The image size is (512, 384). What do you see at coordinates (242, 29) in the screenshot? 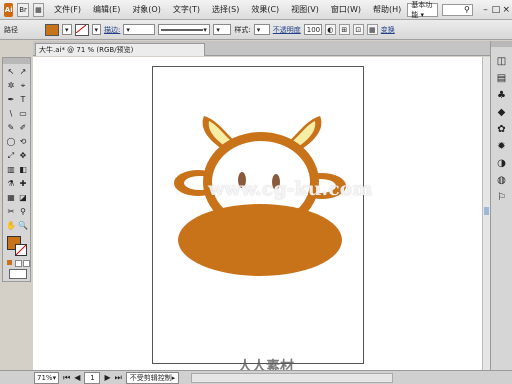
I see `style-label: 样式:` at bounding box center [242, 29].